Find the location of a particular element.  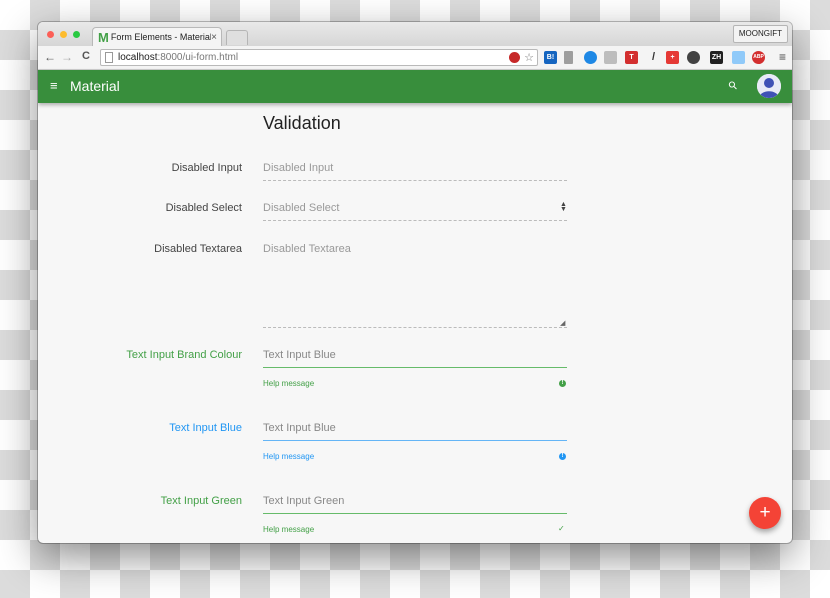

avatar is located at coordinates (769, 86).